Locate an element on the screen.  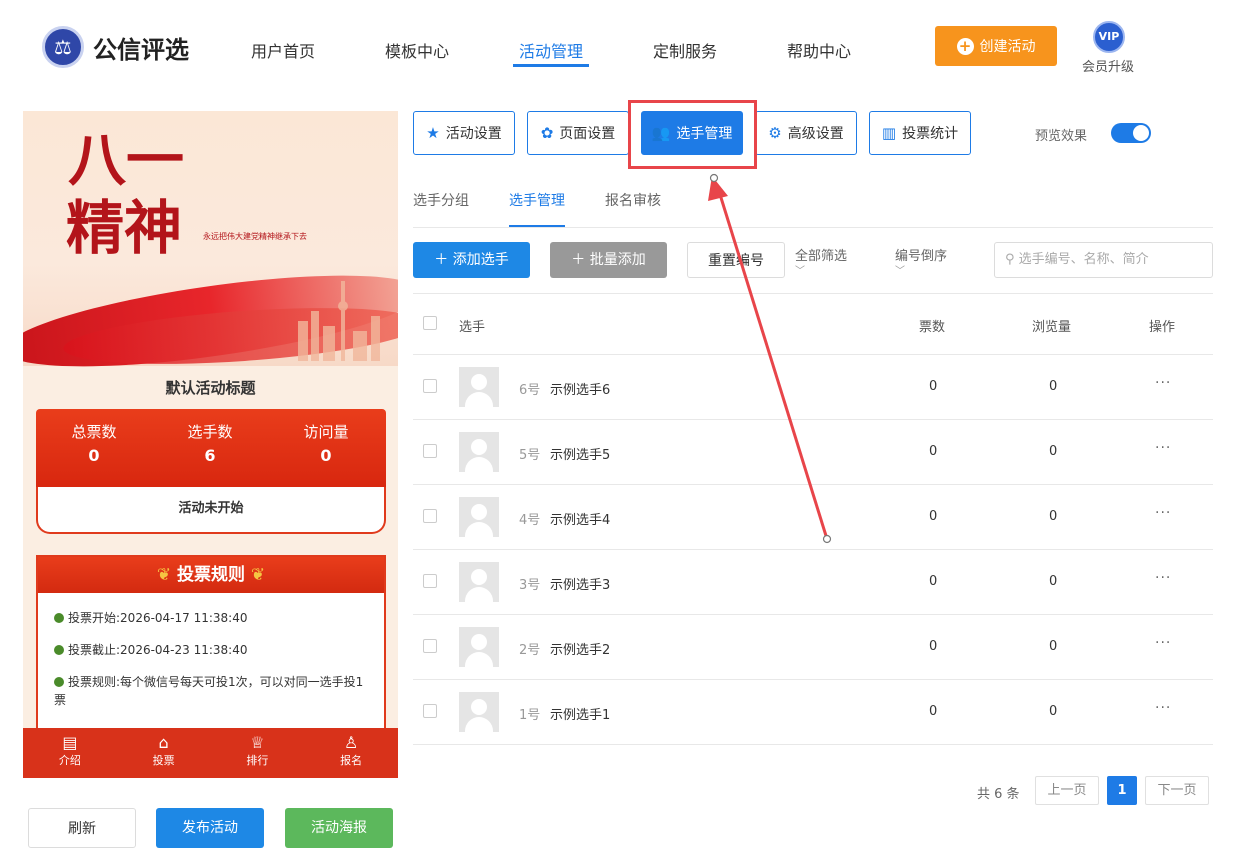
subtab-groups: 选手分组 is located at coordinates (441, 200).